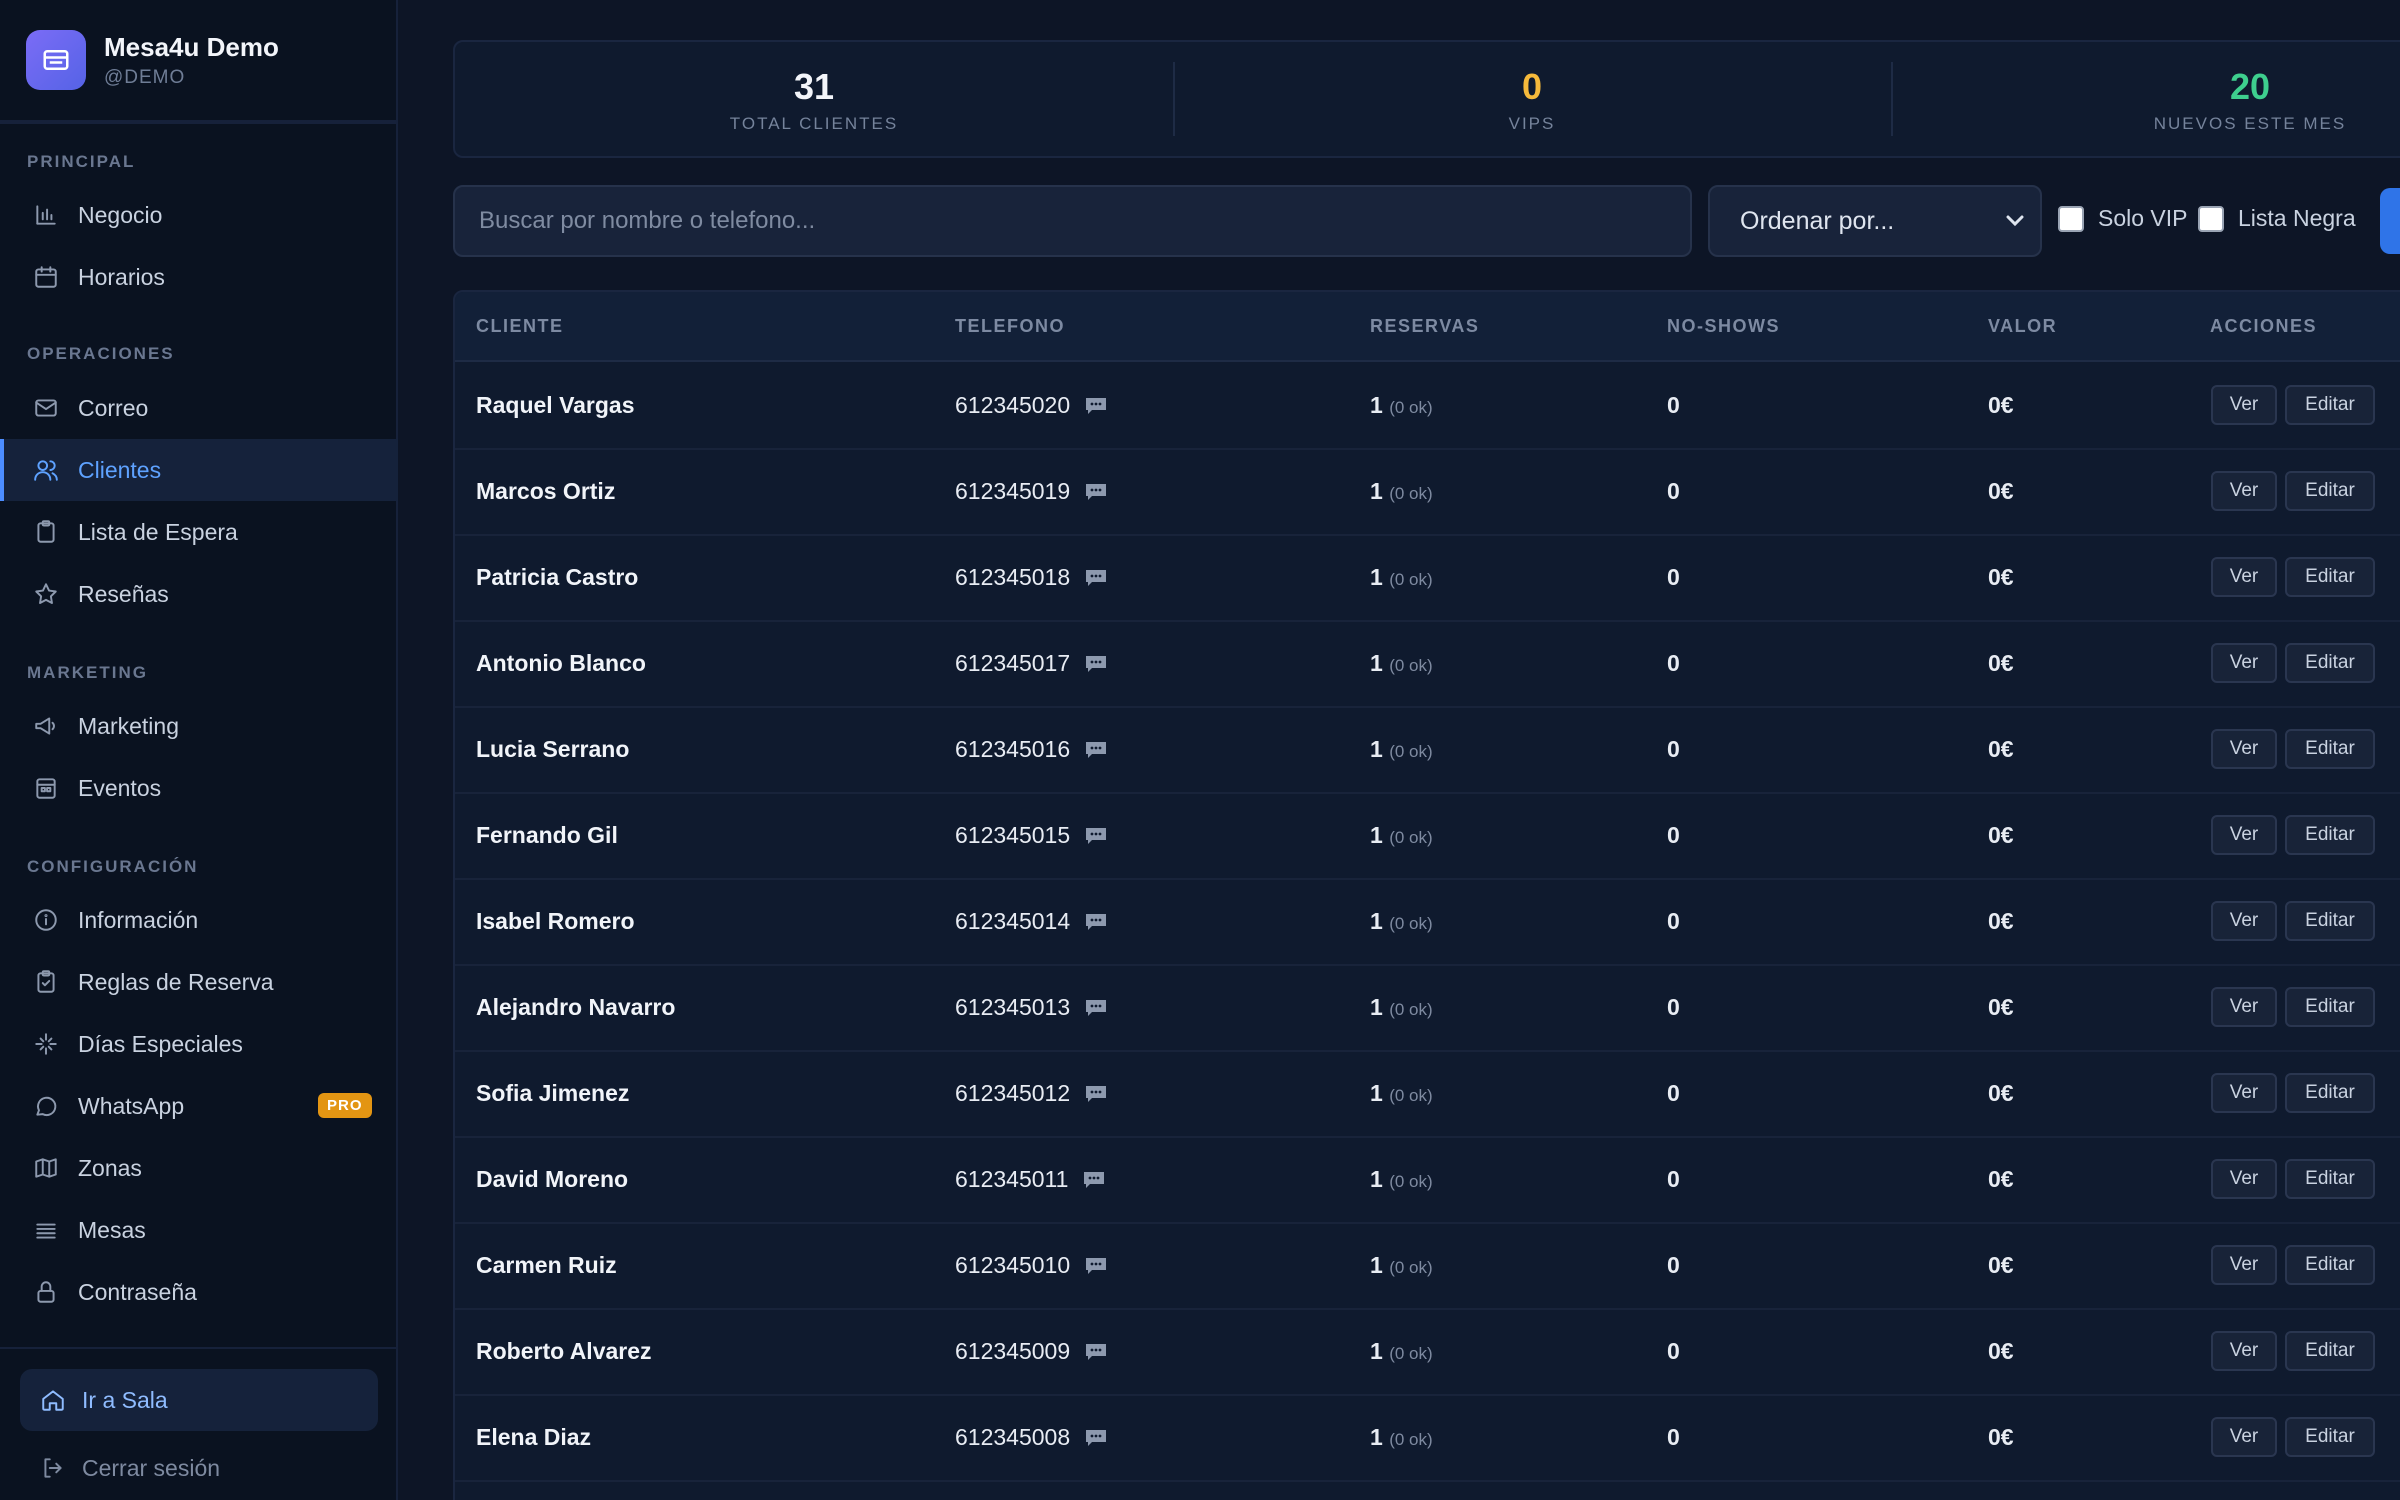 Image resolution: width=2400 pixels, height=1500 pixels. What do you see at coordinates (199, 1106) in the screenshot?
I see `sidebar-item-whatsapp: WhatsApp PRO` at bounding box center [199, 1106].